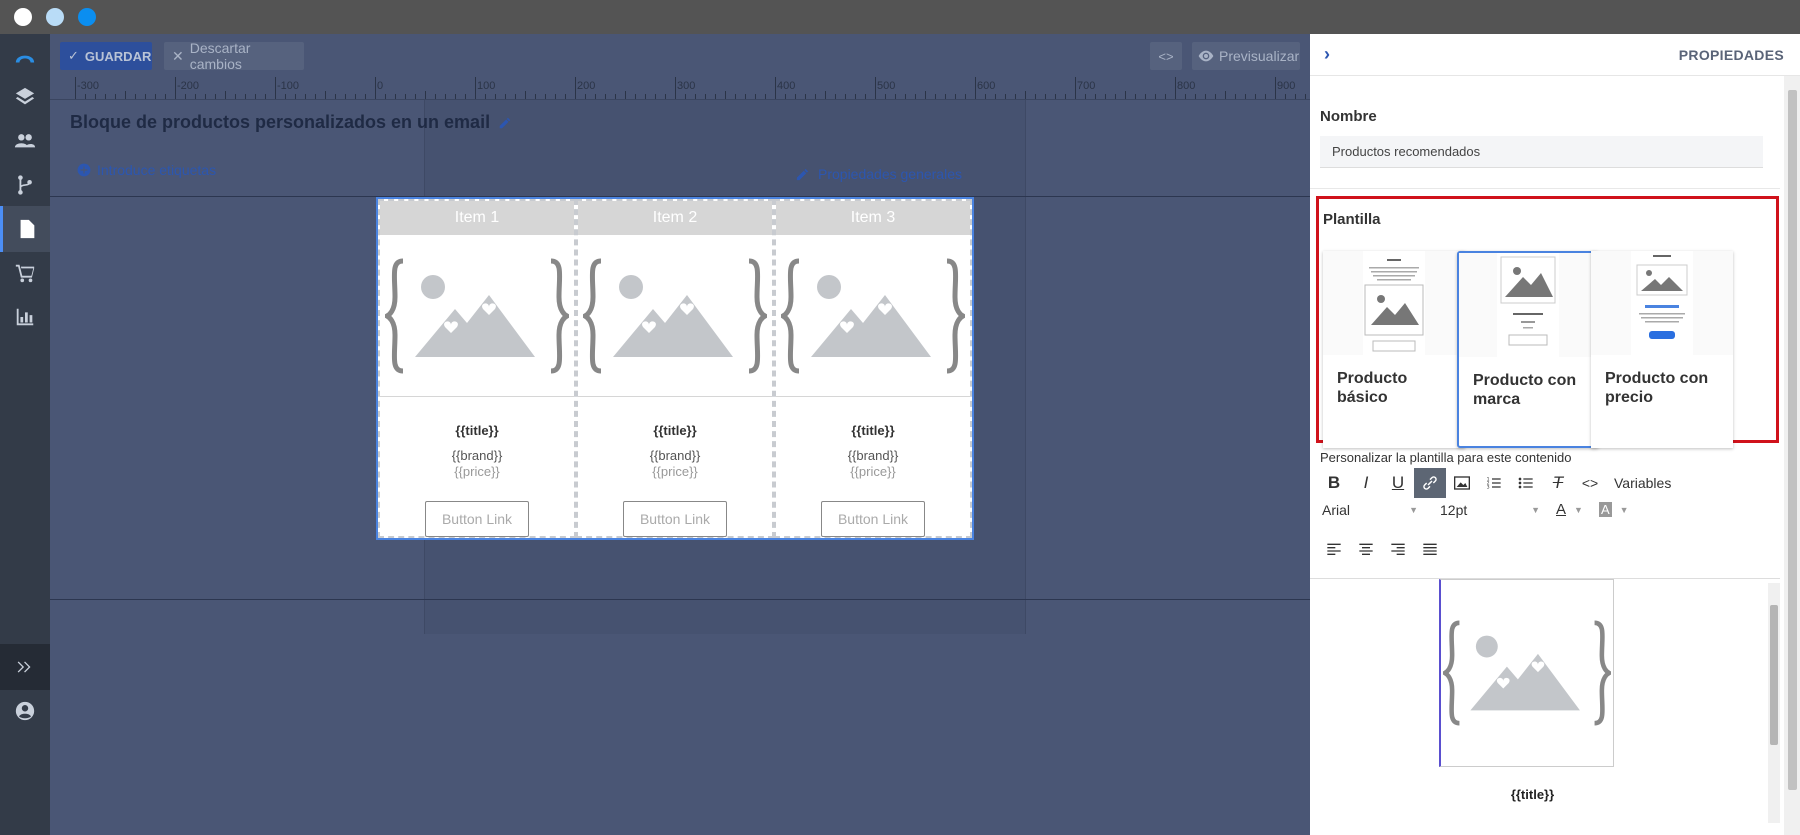 The height and width of the screenshot is (835, 1800). Describe the element at coordinates (1462, 483) in the screenshot. I see `insert-image-button` at that location.